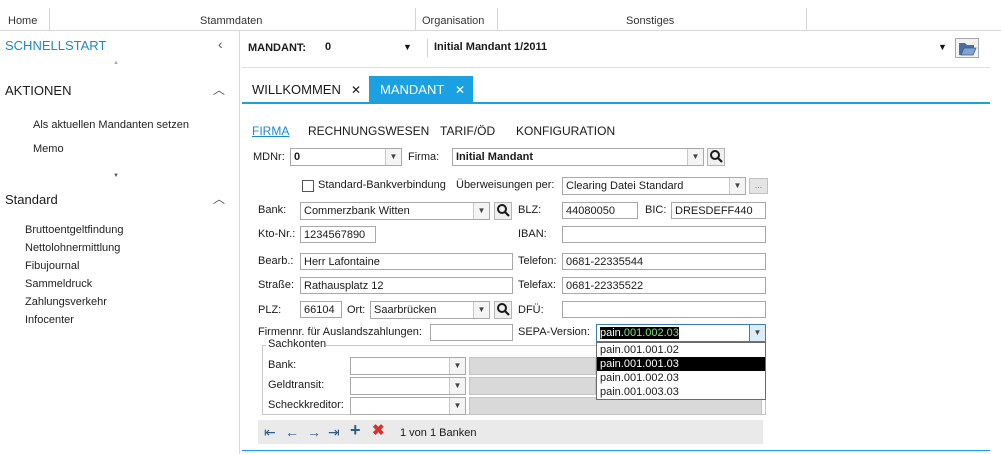  I want to click on ort-search-button, so click(503, 310).